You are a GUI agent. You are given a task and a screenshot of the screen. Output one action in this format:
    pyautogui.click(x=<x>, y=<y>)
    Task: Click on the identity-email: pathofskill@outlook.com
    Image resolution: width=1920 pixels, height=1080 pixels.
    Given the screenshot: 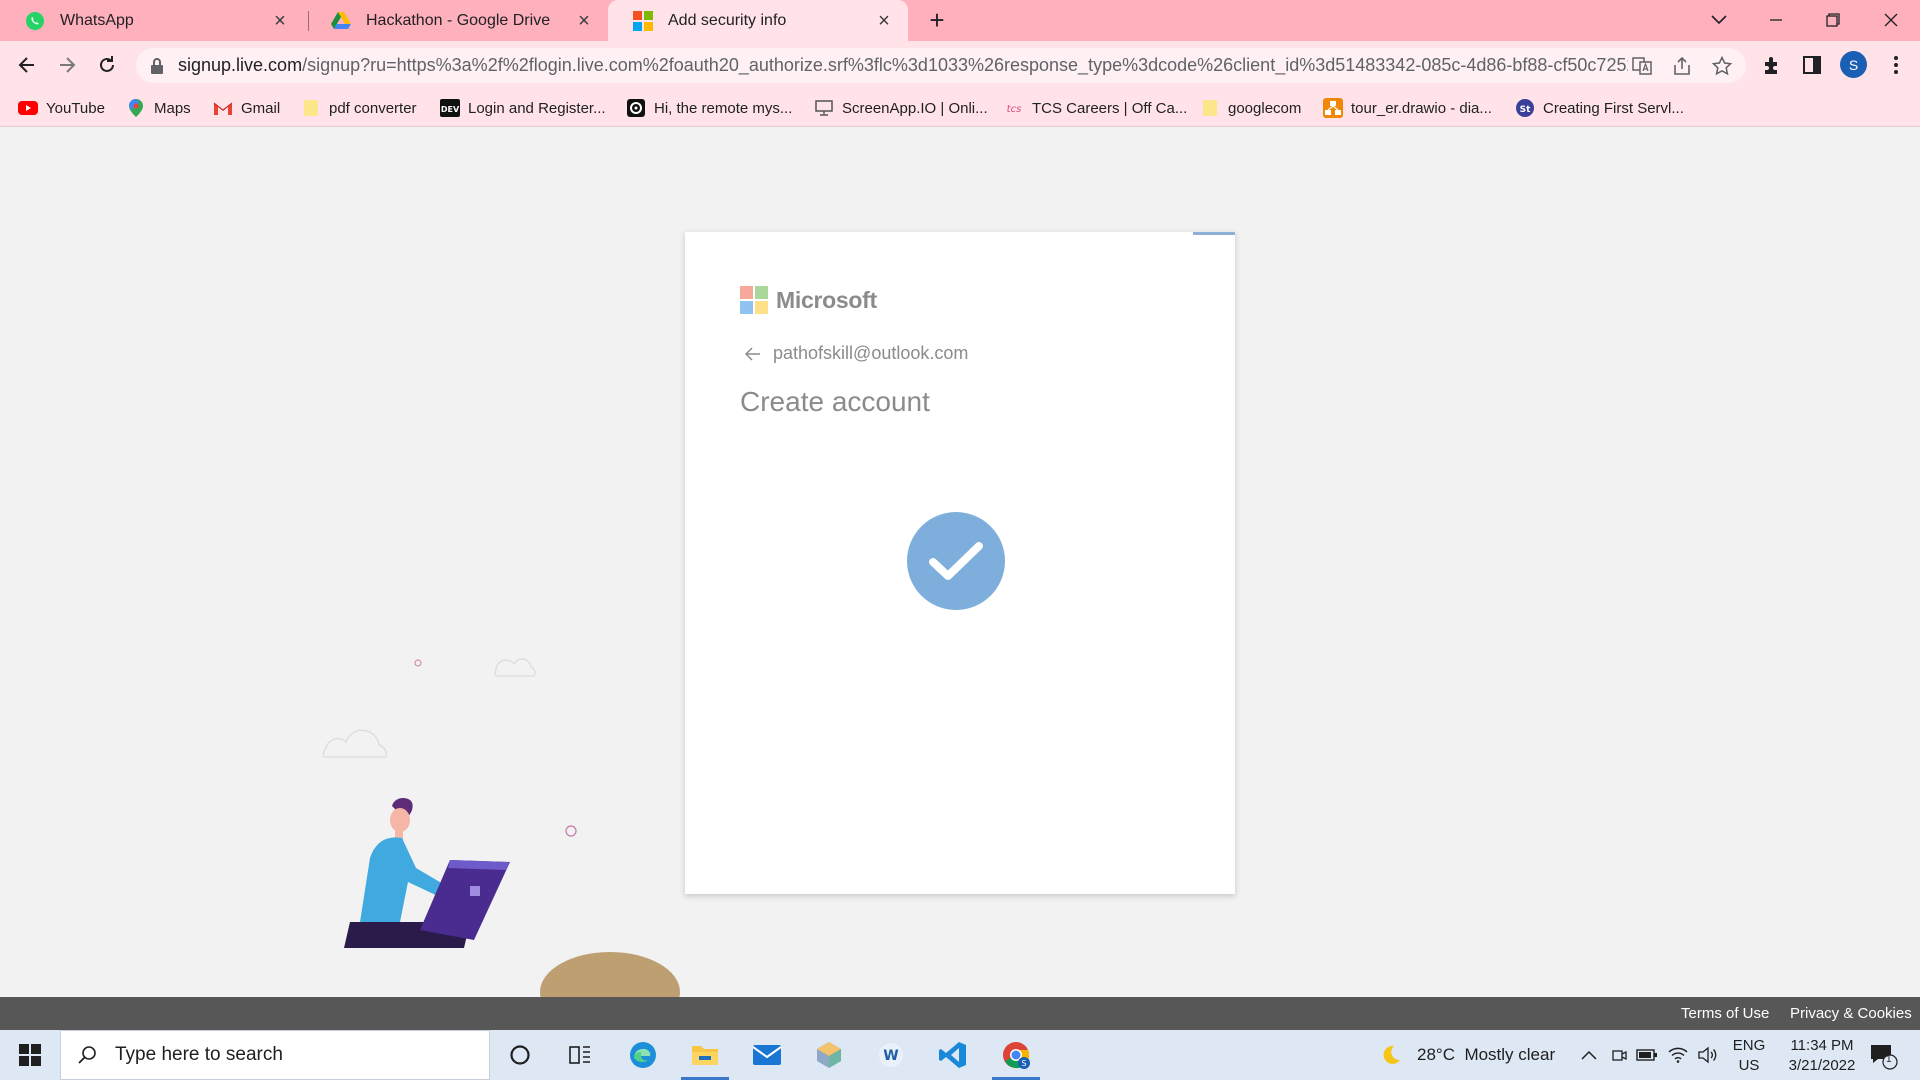 What is the action you would take?
    pyautogui.click(x=871, y=353)
    